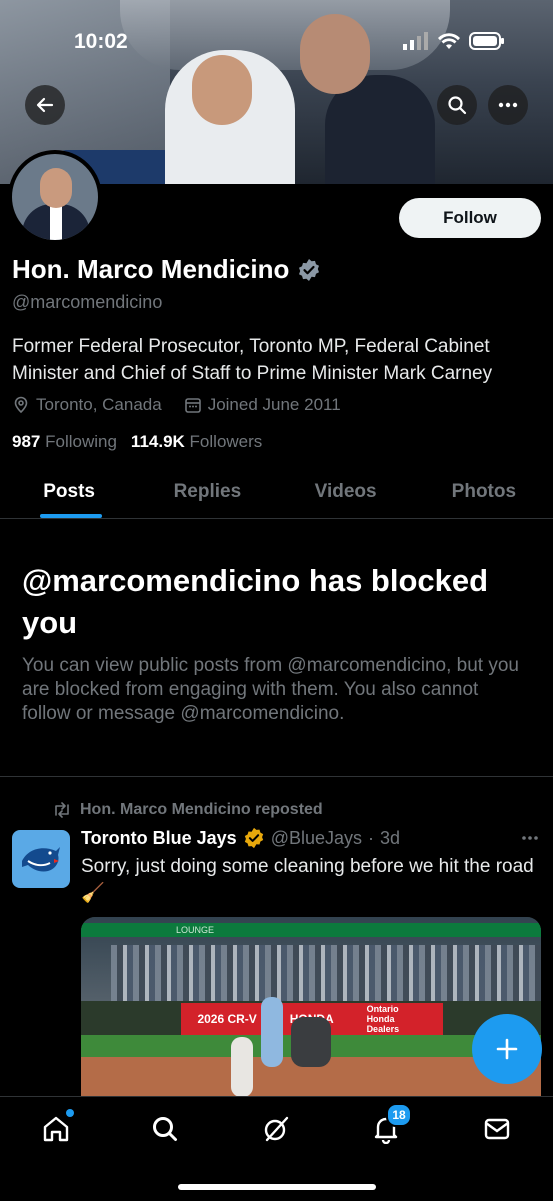 This screenshot has width=553, height=1201. I want to click on grok-icon, so click(276, 1129).